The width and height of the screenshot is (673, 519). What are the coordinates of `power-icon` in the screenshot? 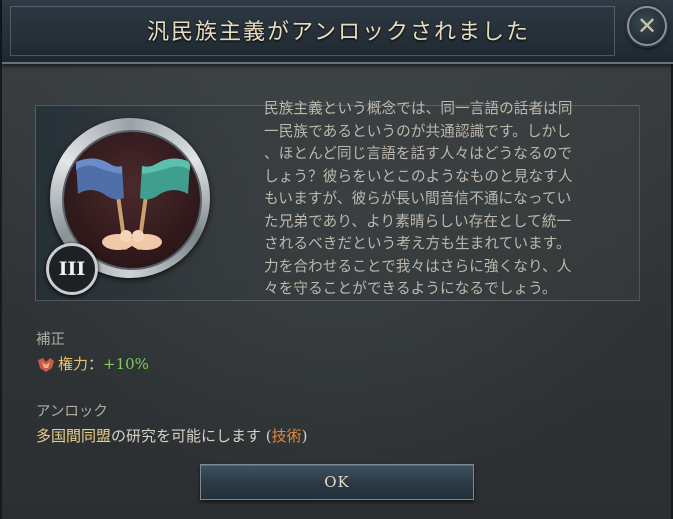 It's located at (46, 365).